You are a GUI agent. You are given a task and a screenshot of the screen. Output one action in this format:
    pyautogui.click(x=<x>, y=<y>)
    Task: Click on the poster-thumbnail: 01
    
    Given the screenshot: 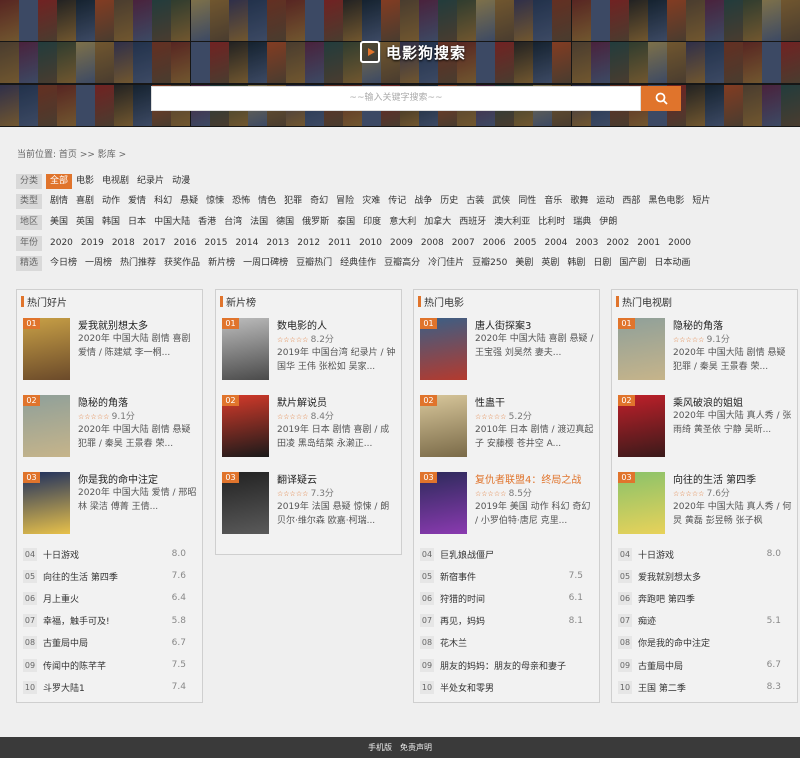 What is the action you would take?
    pyautogui.click(x=443, y=349)
    